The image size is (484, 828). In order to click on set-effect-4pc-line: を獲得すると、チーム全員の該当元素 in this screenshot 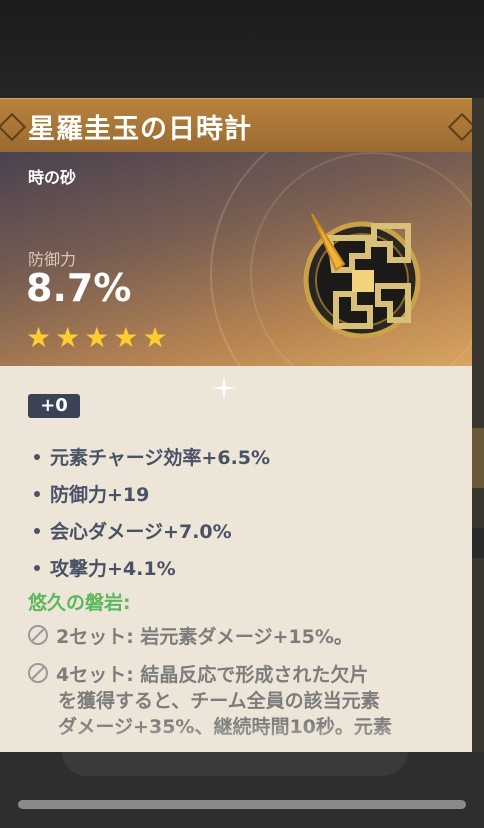, I will do `click(219, 701)`.